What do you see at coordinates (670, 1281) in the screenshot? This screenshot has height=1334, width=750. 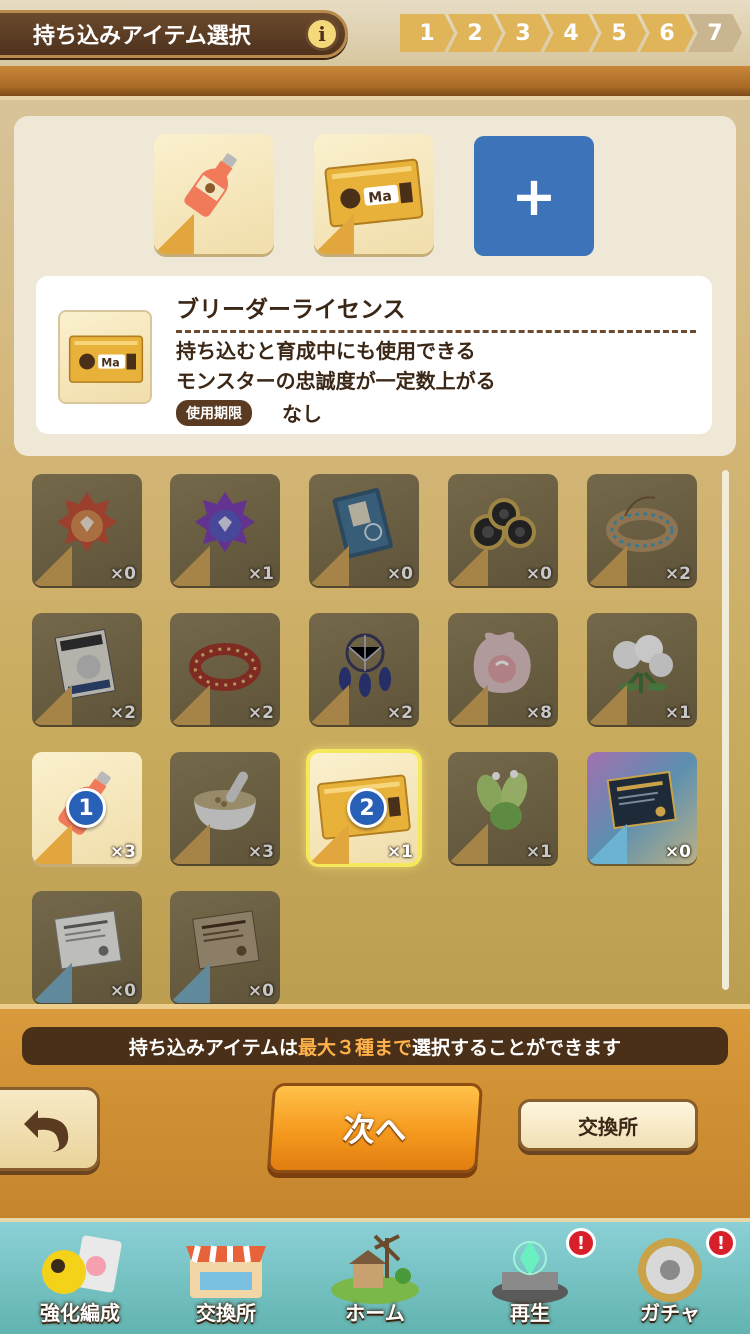 I see `nav-item-gacha: ! ガチャ` at bounding box center [670, 1281].